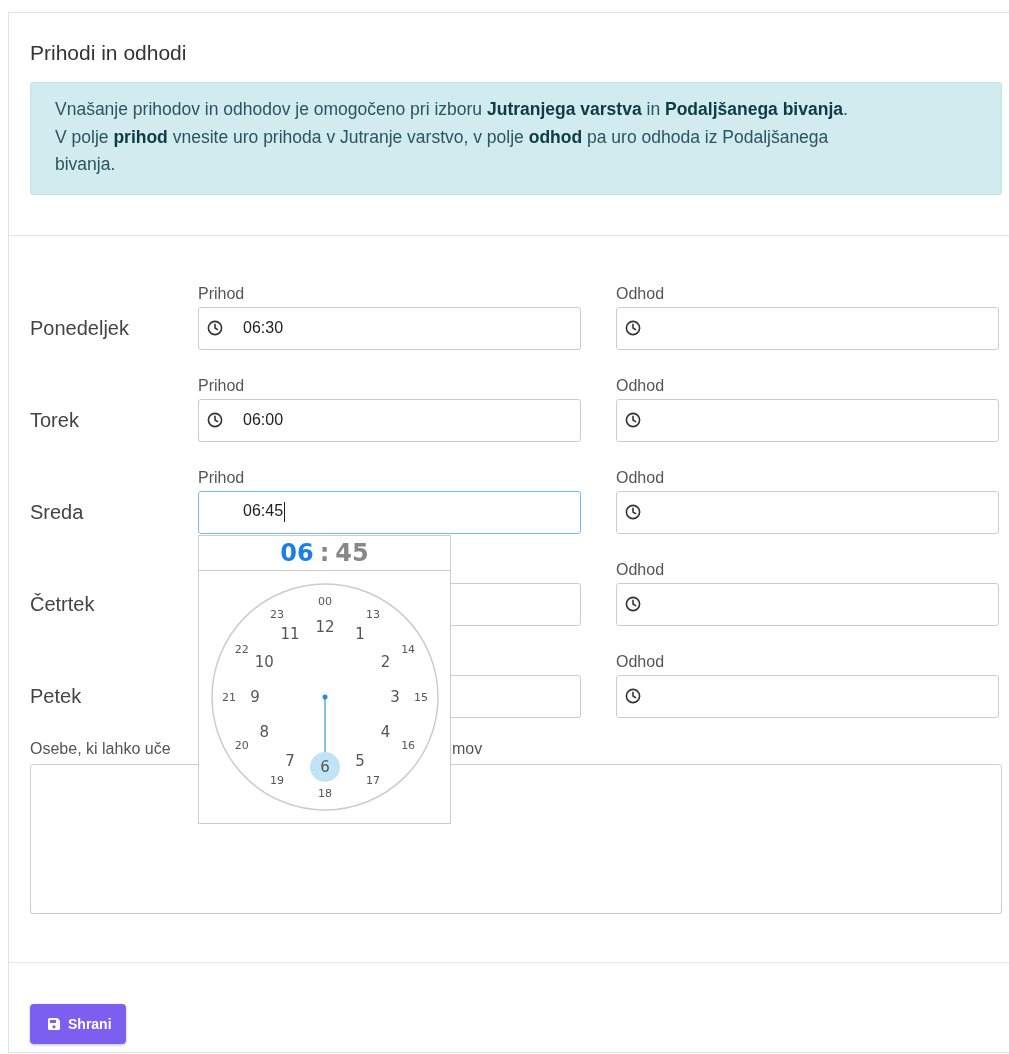  Describe the element at coordinates (442, 150) in the screenshot. I see `info-text: V polje prihod vnesite uro prihoda v Jutranje varstvo, v polje odhod pa uro odhoda iz Podaljšanega bivanja.` at that location.